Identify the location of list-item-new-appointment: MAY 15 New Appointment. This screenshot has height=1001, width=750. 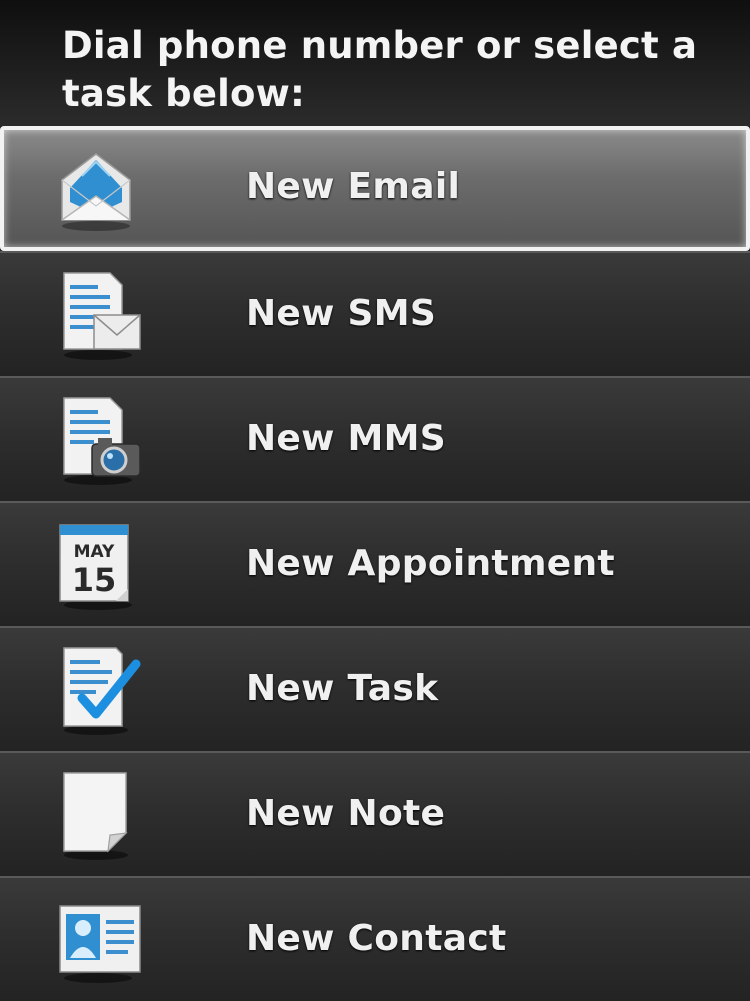
(375, 563).